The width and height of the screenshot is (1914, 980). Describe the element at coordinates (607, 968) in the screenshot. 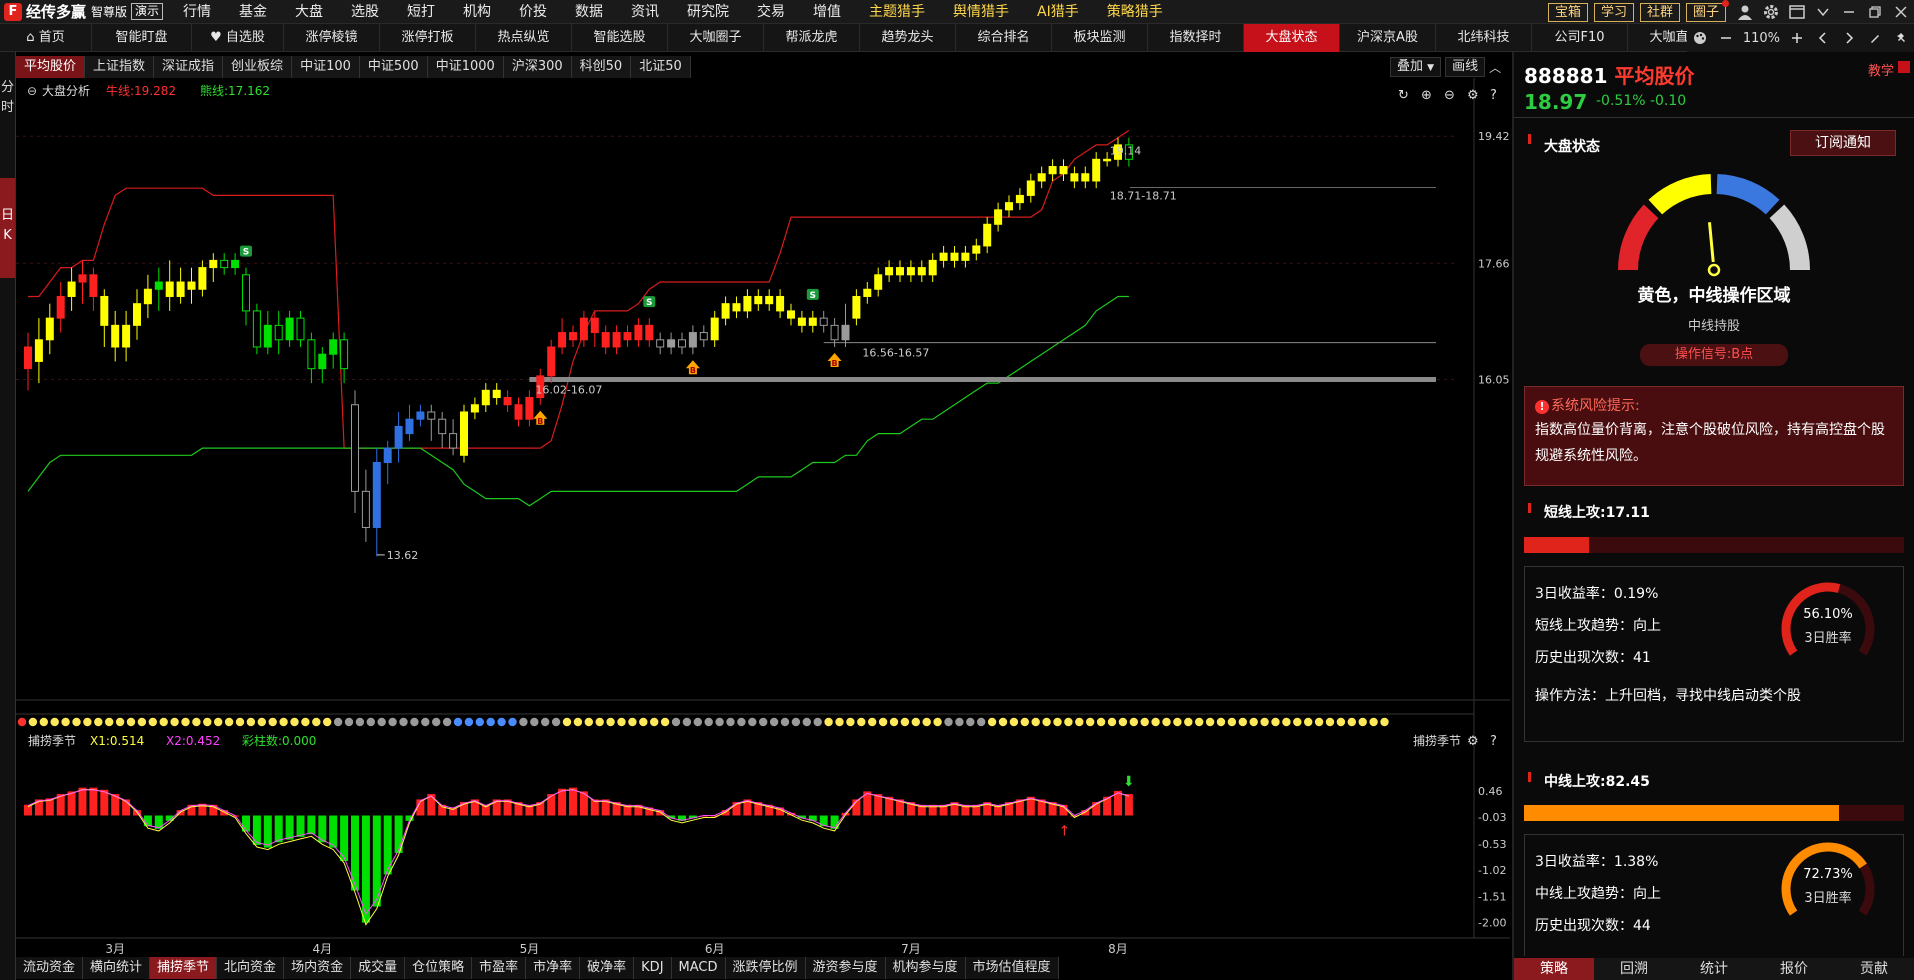

I see `indicator-tab-9: 破净率` at that location.